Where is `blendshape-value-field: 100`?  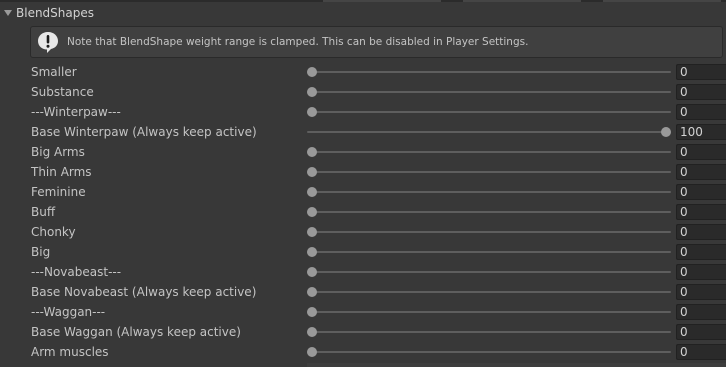 blendshape-value-field: 100 is located at coordinates (701, 132).